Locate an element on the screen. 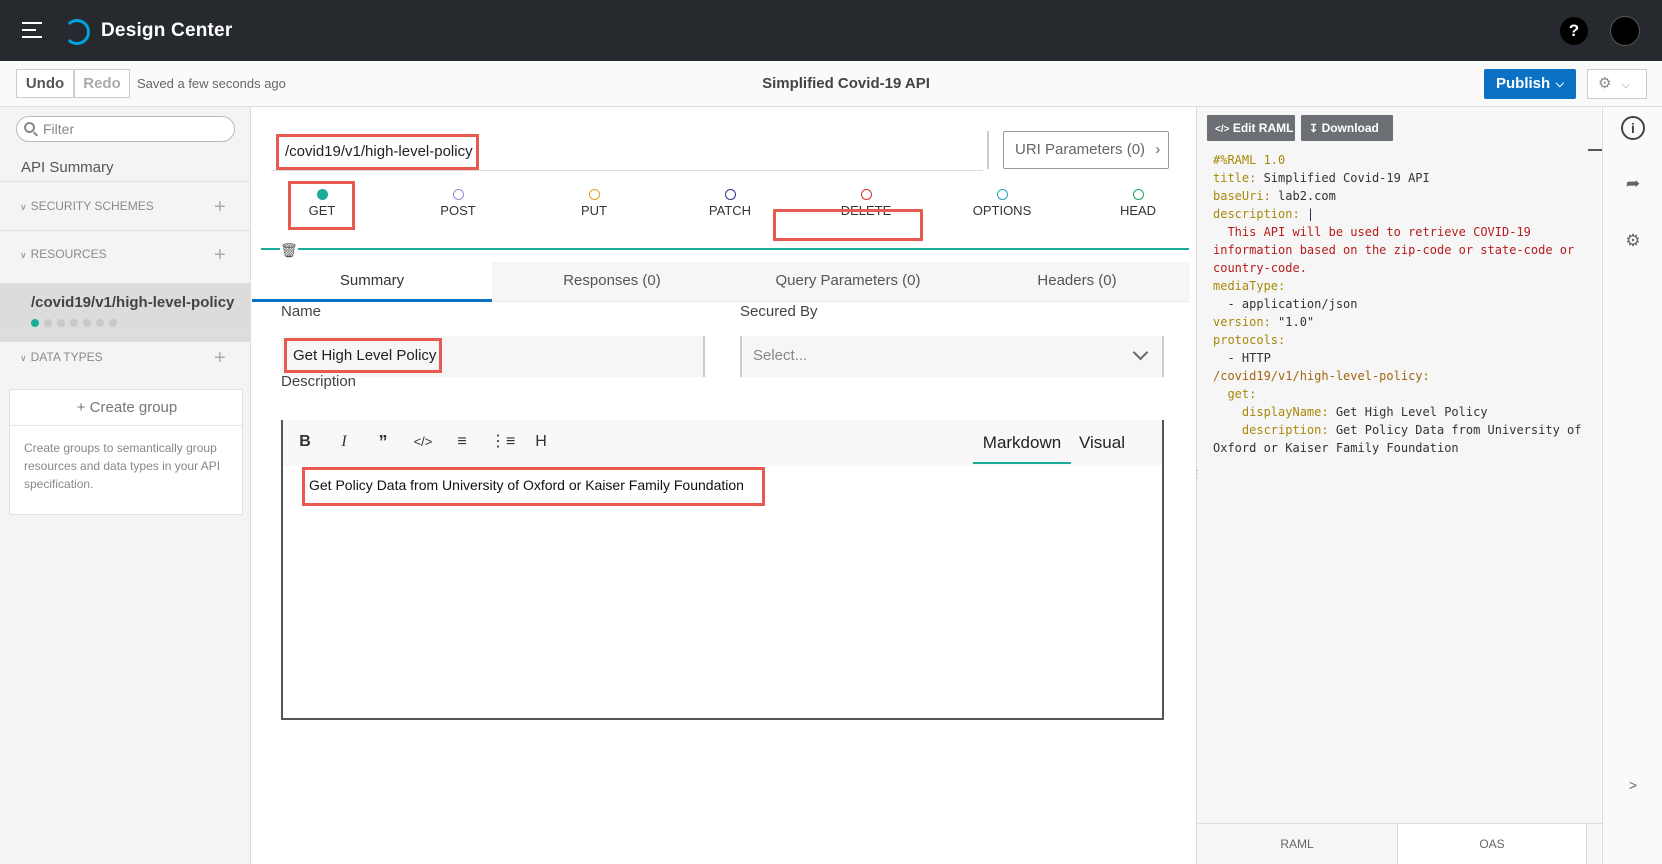 The height and width of the screenshot is (864, 1662). method-put: PUT is located at coordinates (594, 203).